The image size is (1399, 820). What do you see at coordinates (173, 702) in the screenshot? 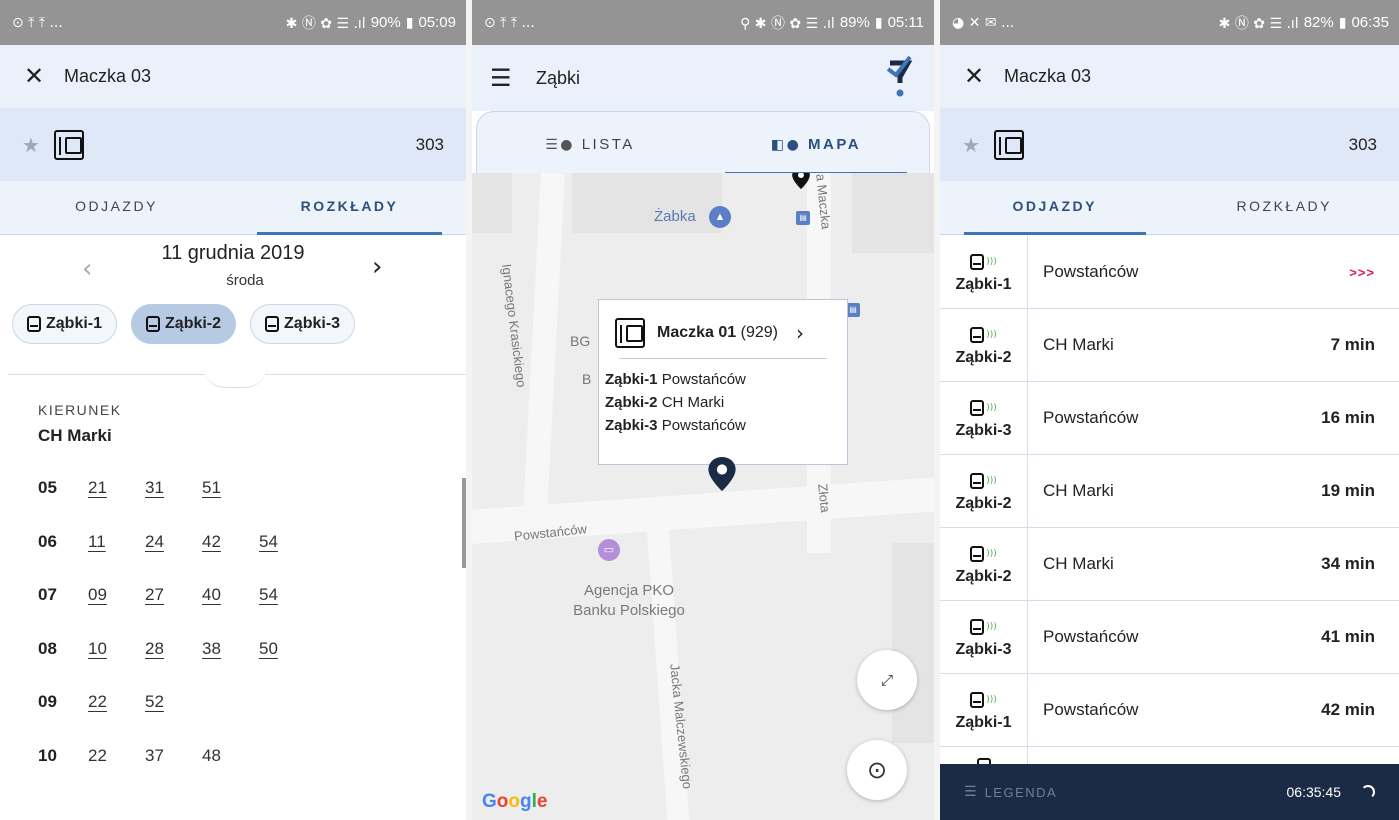
I see `timetable-minute: 52` at bounding box center [173, 702].